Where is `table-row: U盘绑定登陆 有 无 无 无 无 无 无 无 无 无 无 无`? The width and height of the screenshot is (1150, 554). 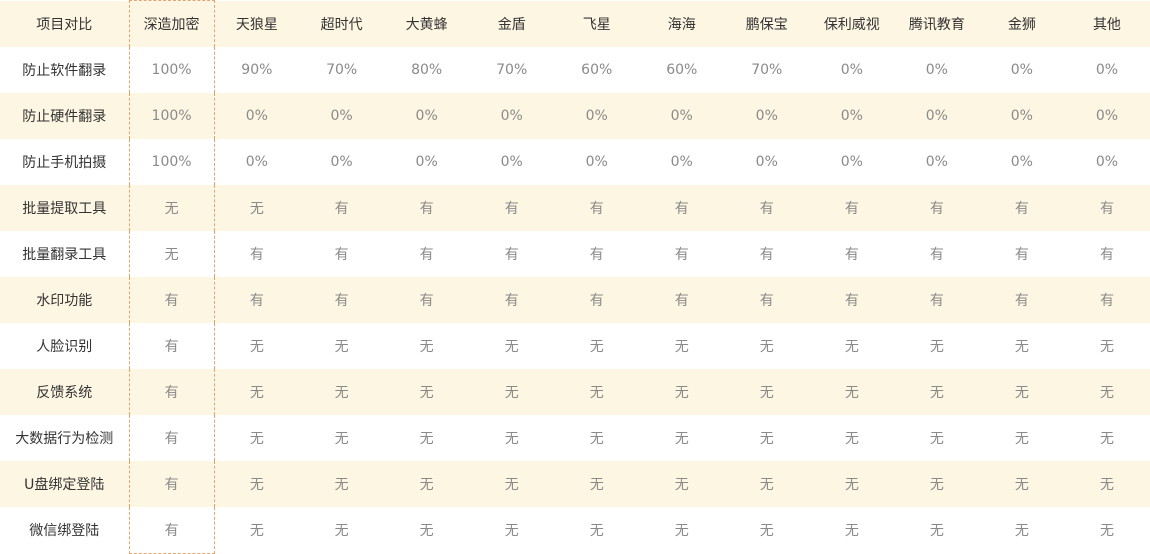 table-row: U盘绑定登陆 有 无 无 无 无 无 无 无 无 无 无 无 is located at coordinates (575, 483).